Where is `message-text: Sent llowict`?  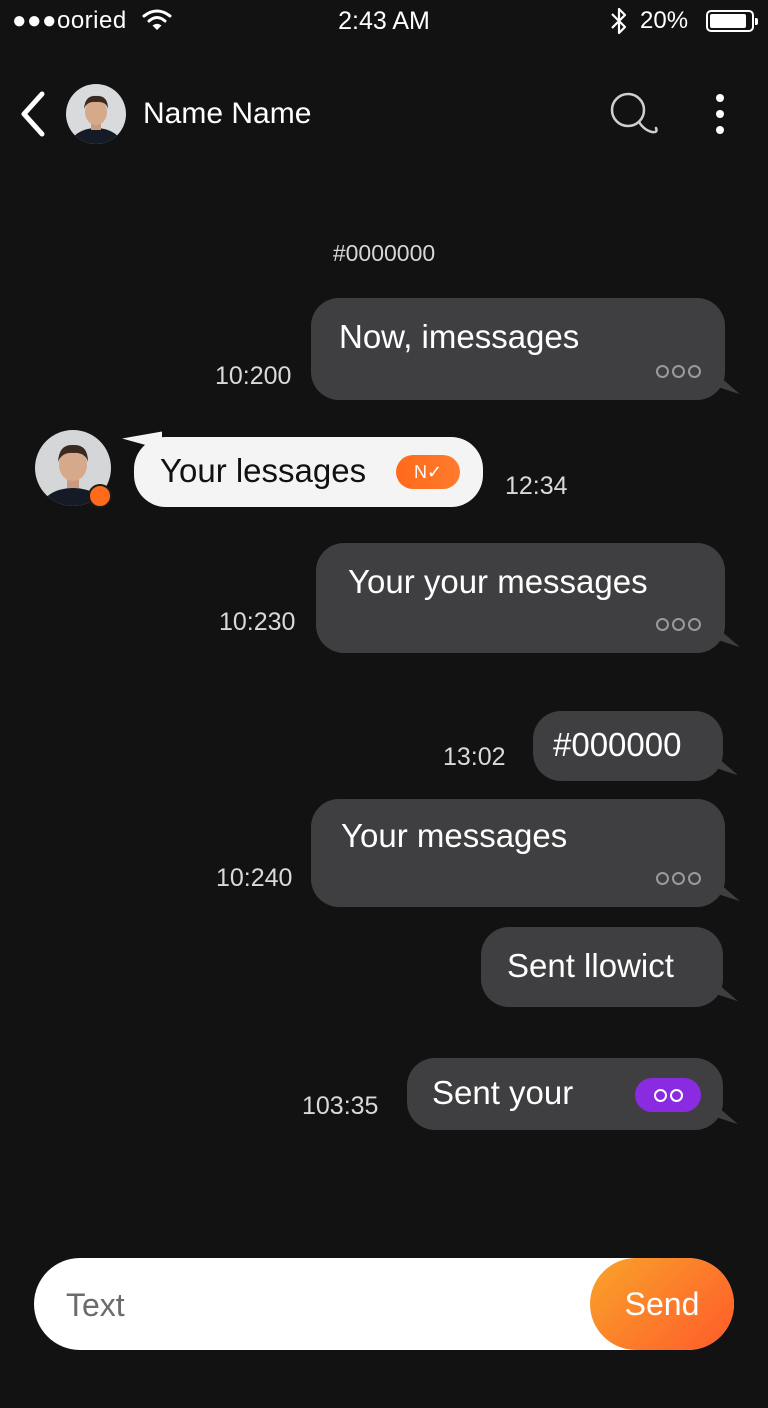
message-text: Sent llowict is located at coordinates (590, 965).